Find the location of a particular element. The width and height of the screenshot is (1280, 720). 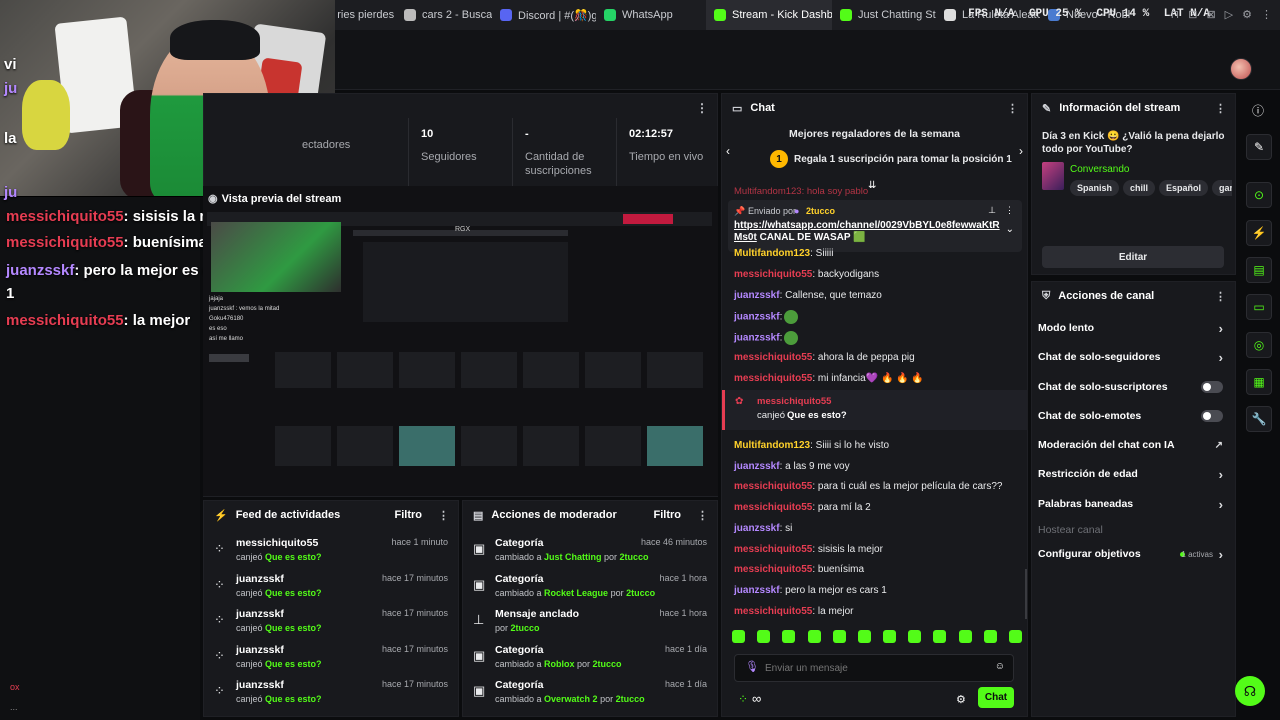

chat-message: juanzsskf: a las 9 me voy is located at coordinates (792, 466).